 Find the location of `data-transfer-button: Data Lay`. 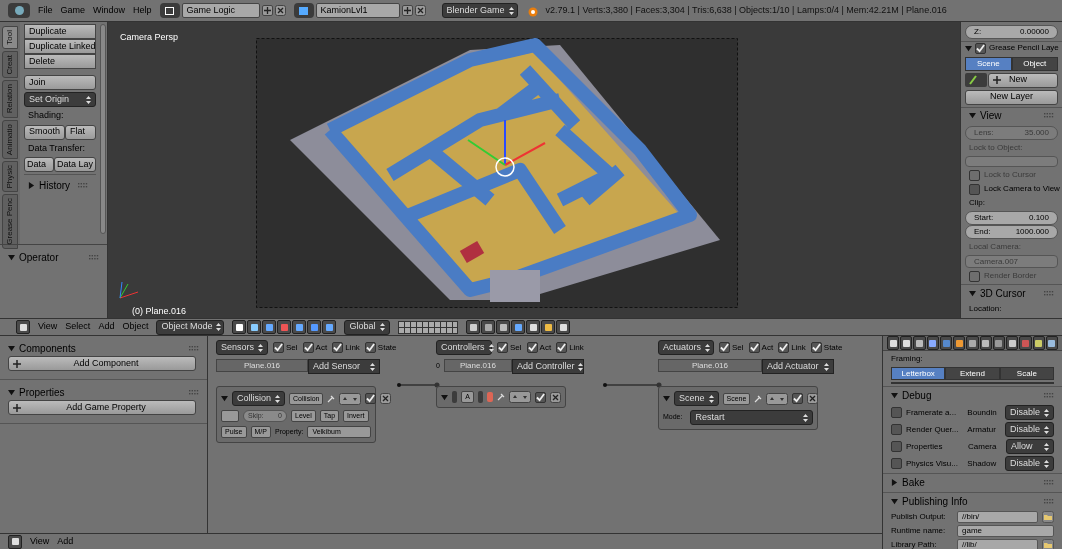

data-transfer-button: Data Lay is located at coordinates (74, 164).